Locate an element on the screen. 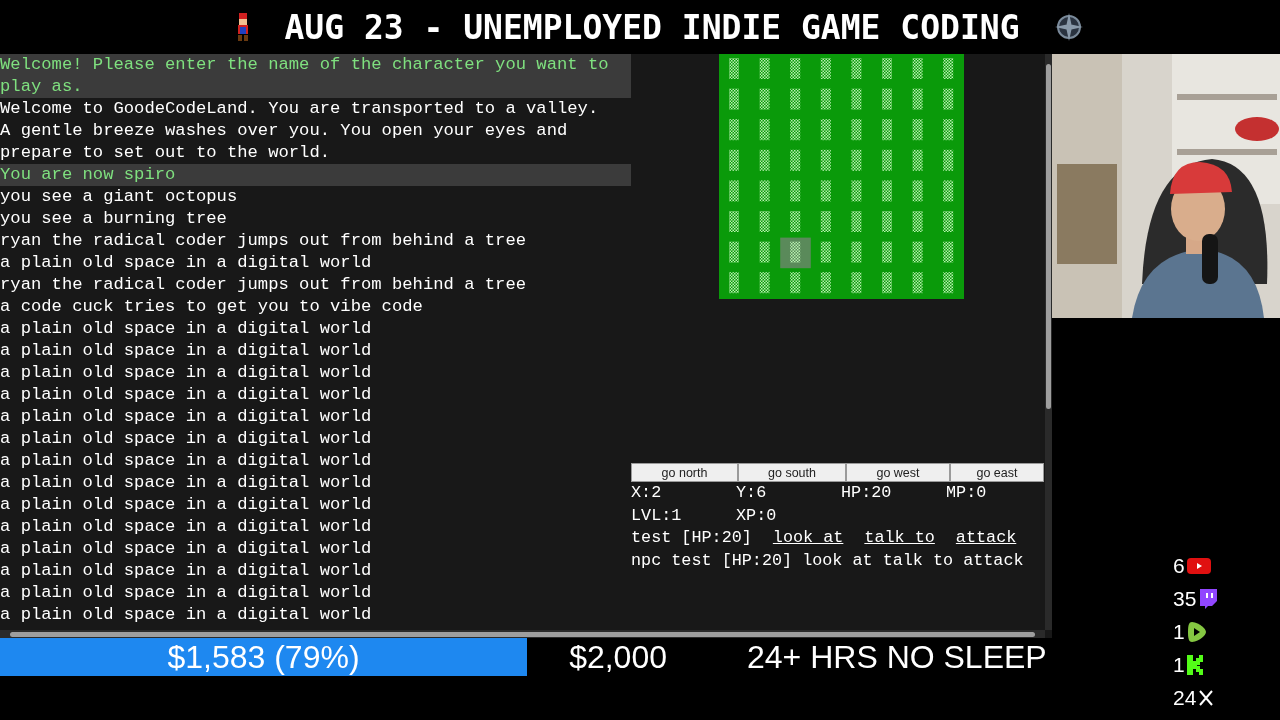 The width and height of the screenshot is (1280, 720). rumble-icon is located at coordinates (1196, 631).